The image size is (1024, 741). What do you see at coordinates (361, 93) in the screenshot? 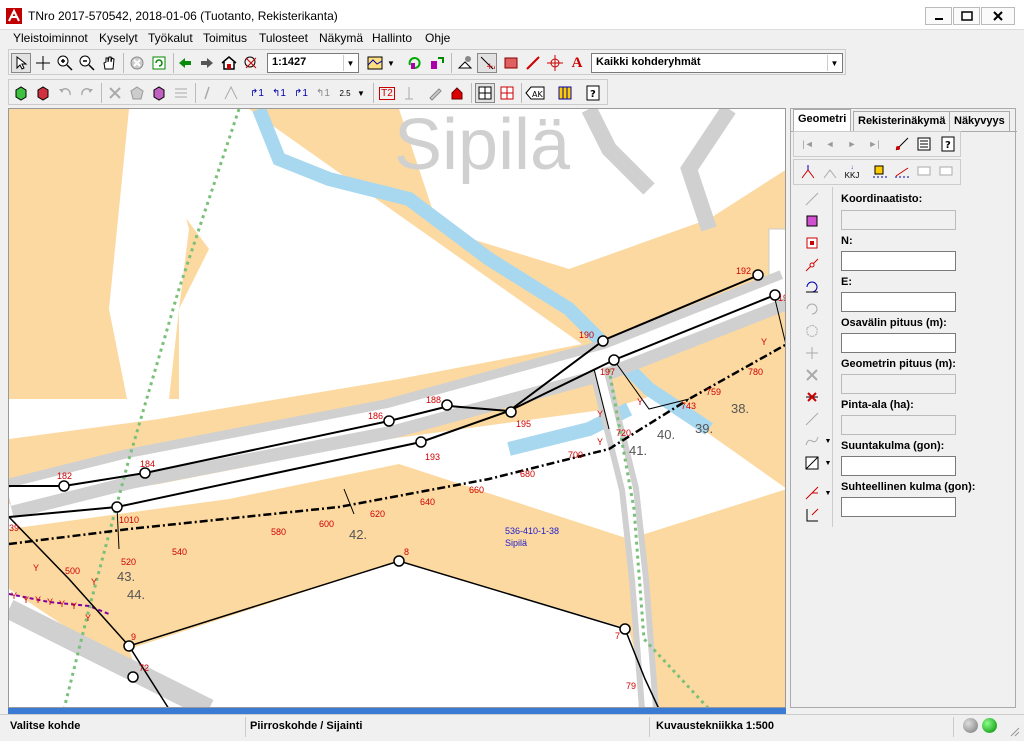
I see `numbering-dropdown: ▼` at bounding box center [361, 93].